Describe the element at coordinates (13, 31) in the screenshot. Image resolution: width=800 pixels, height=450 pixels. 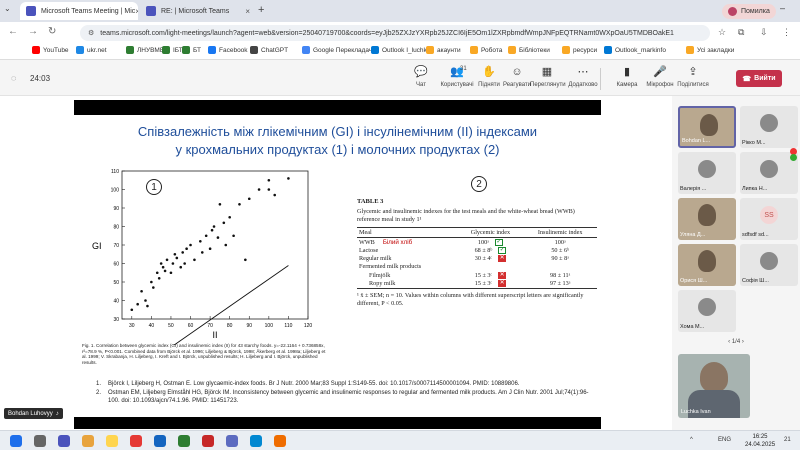
I see `back-icon: ←` at that location.